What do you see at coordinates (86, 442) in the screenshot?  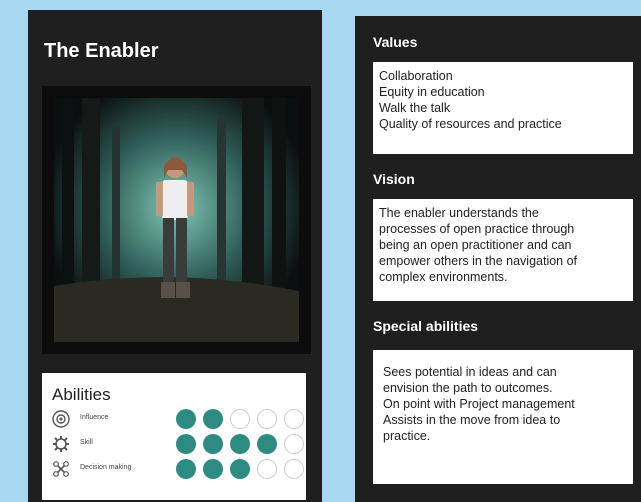 I see `ability-label: Skill` at bounding box center [86, 442].